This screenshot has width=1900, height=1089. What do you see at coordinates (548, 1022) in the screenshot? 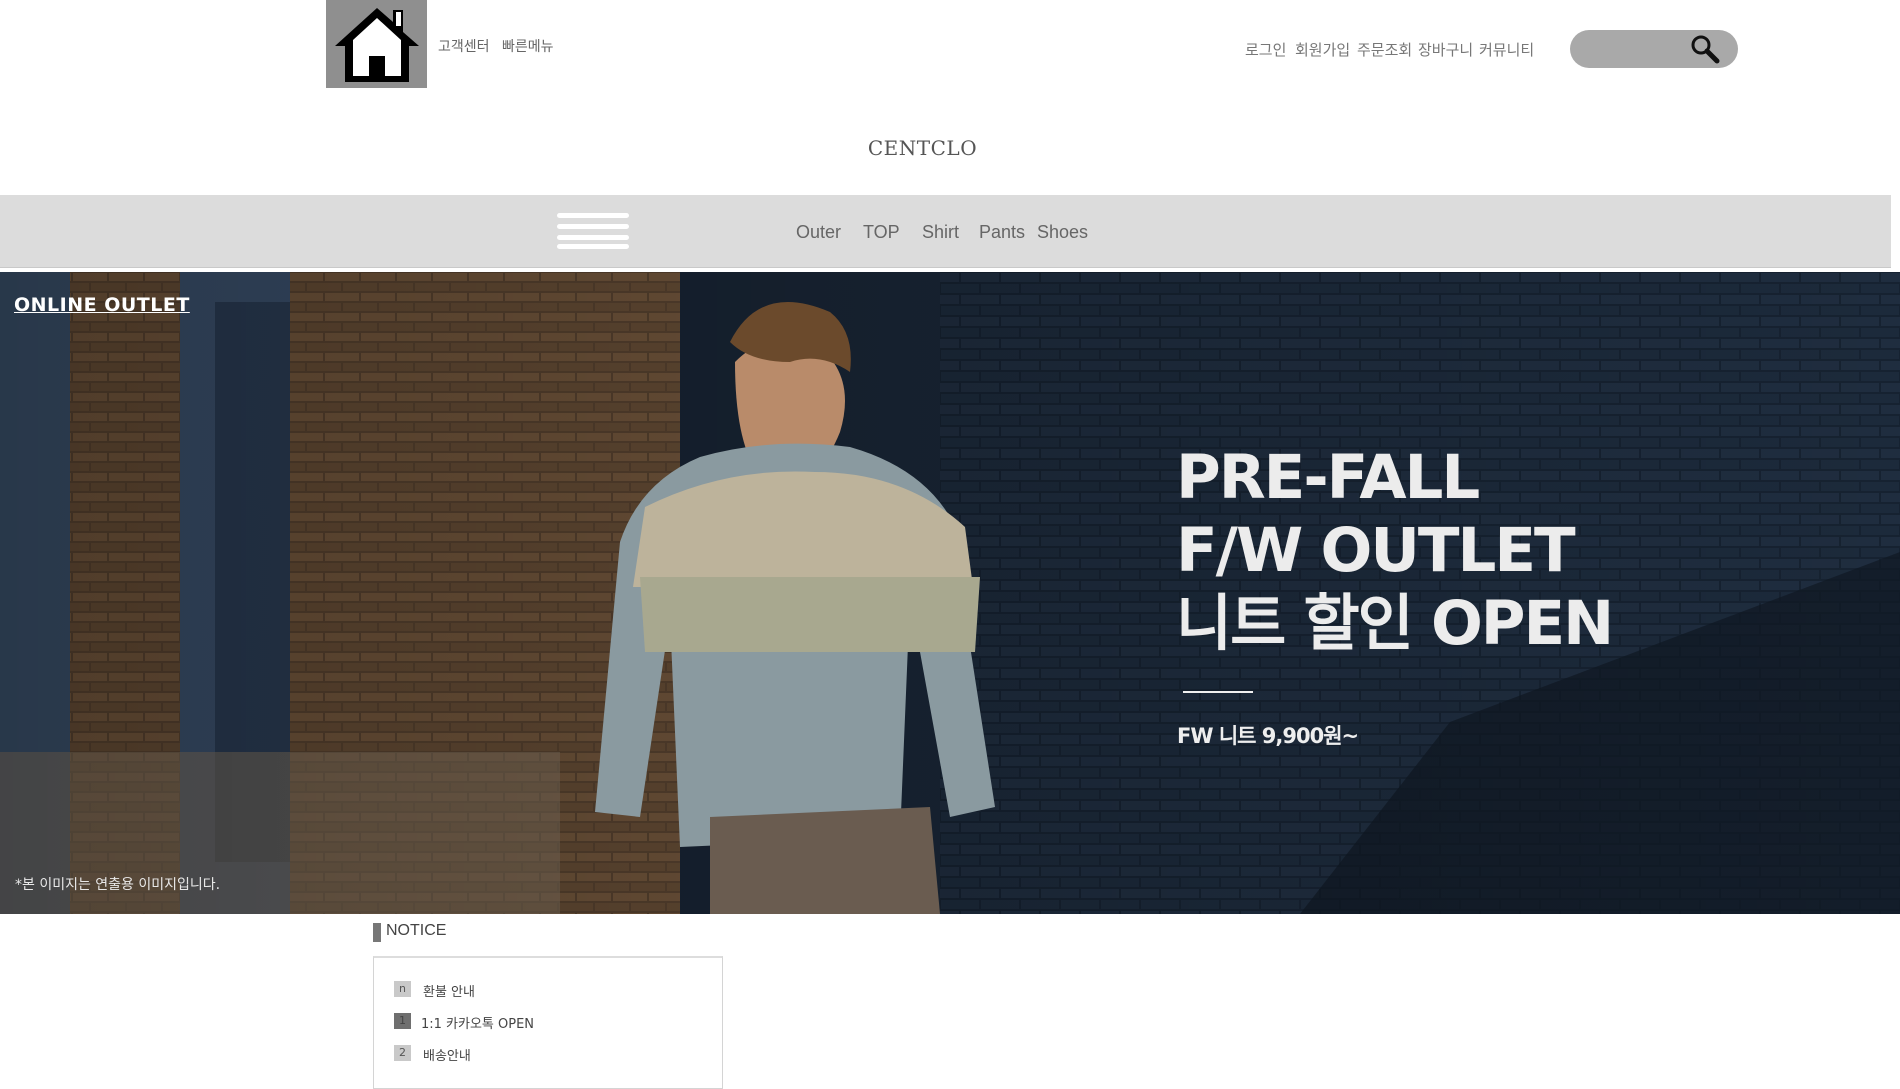
I see `notice-list: n 환불 안내 1 1:1 카카오톡 OPEN 2 배송안내` at bounding box center [548, 1022].